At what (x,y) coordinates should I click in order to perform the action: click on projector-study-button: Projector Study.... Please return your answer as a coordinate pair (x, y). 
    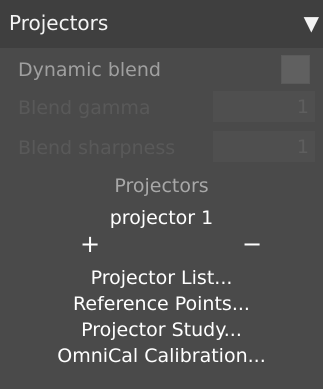
    Looking at the image, I should click on (161, 330).